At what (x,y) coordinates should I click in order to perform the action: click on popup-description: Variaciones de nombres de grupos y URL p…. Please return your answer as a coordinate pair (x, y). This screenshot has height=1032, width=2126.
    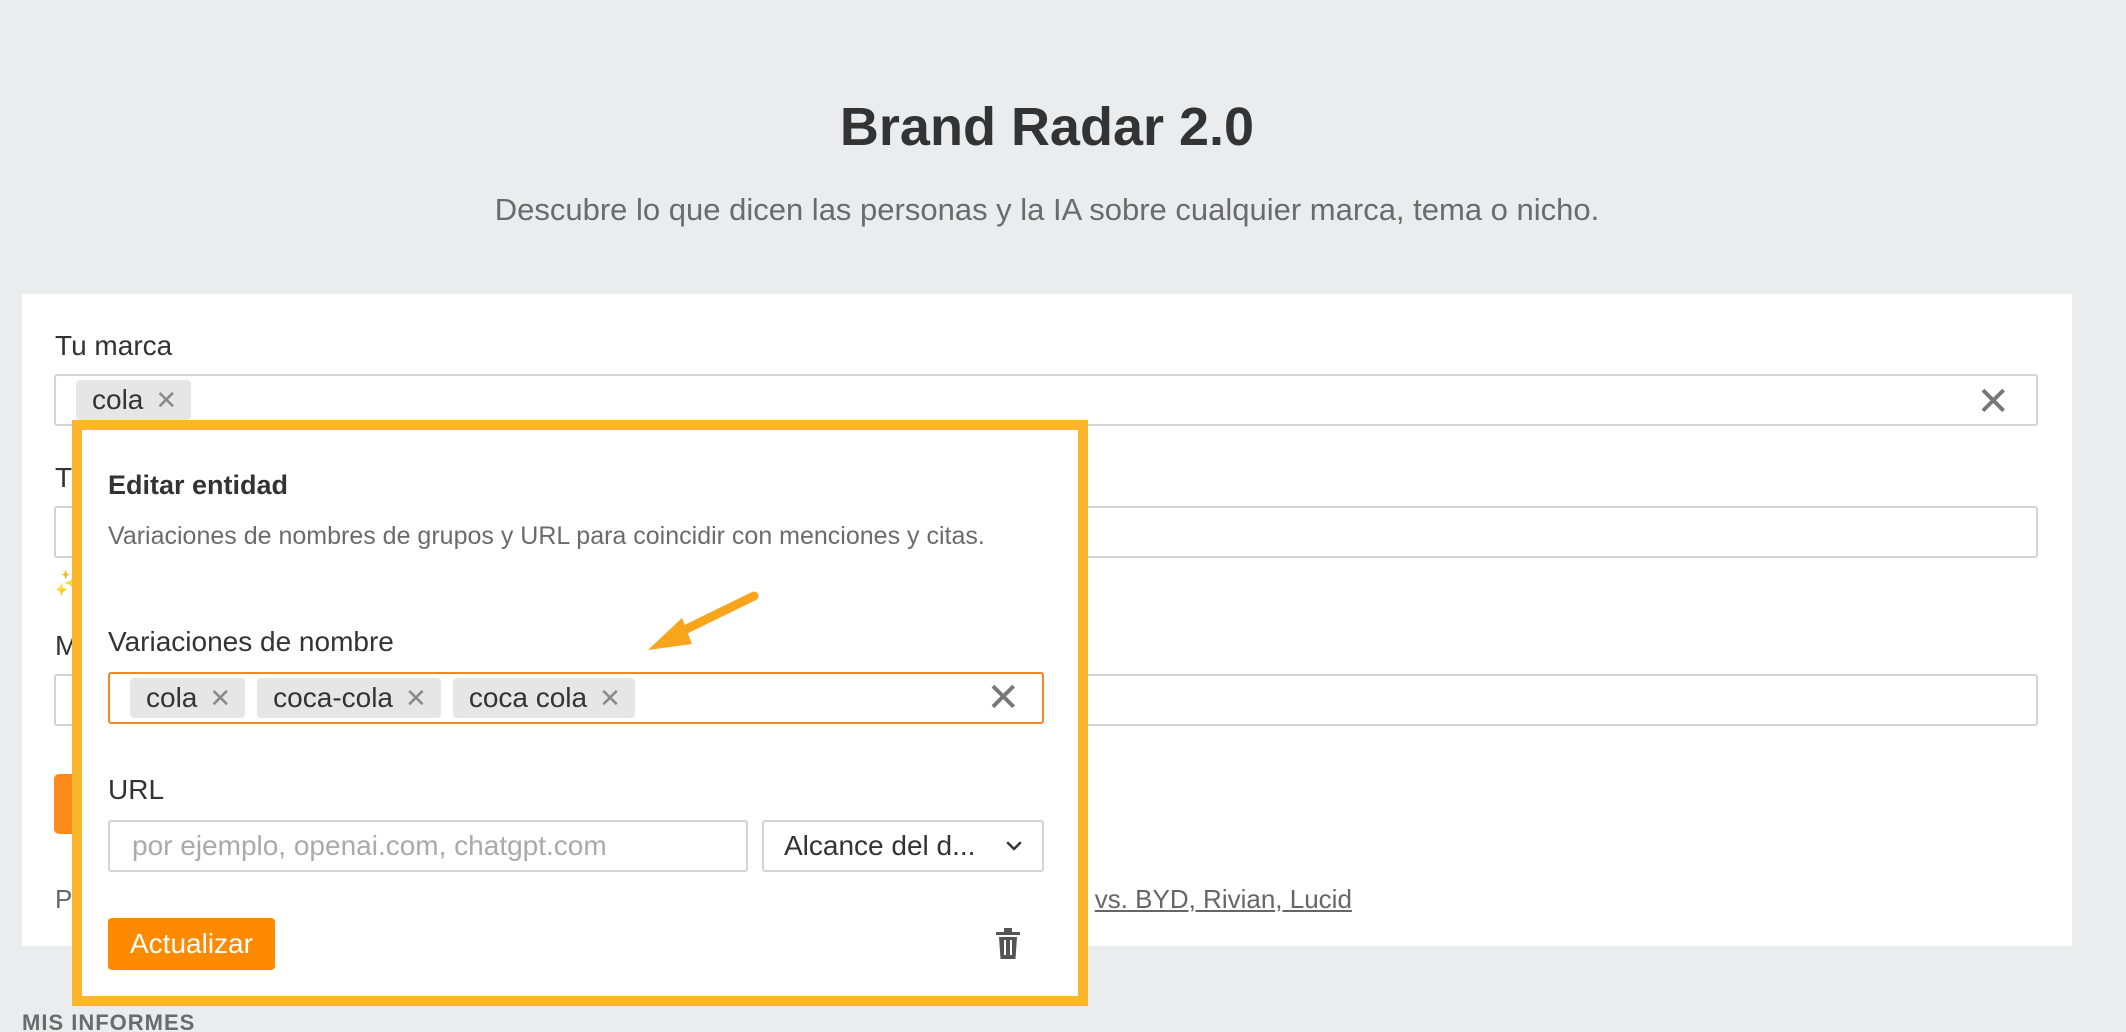
    Looking at the image, I should click on (546, 536).